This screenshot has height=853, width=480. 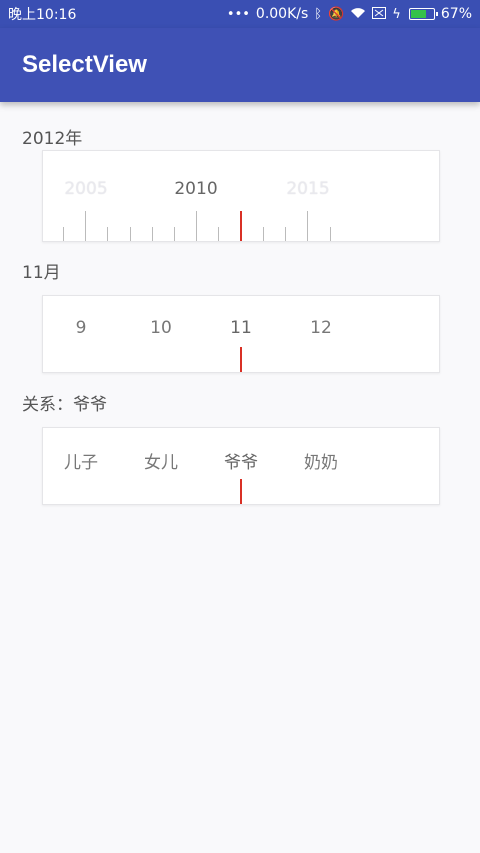 What do you see at coordinates (86, 189) in the screenshot?
I see `year-major-label: 2005` at bounding box center [86, 189].